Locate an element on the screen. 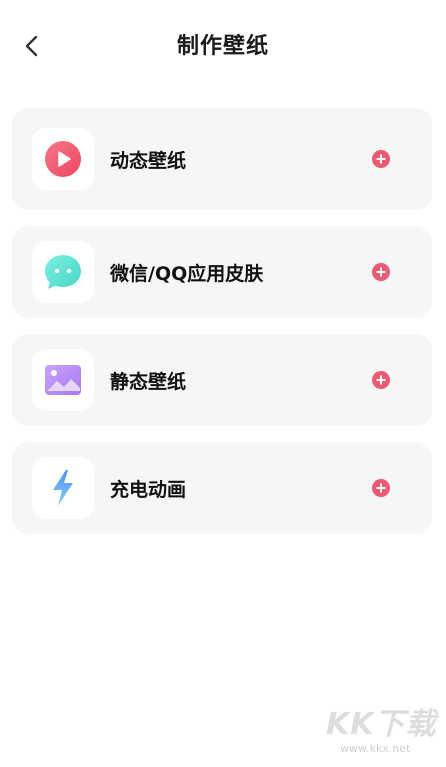 Image resolution: width=446 pixels, height=767 pixels. item-label: 微信/QQ应用皮肤 is located at coordinates (187, 274).